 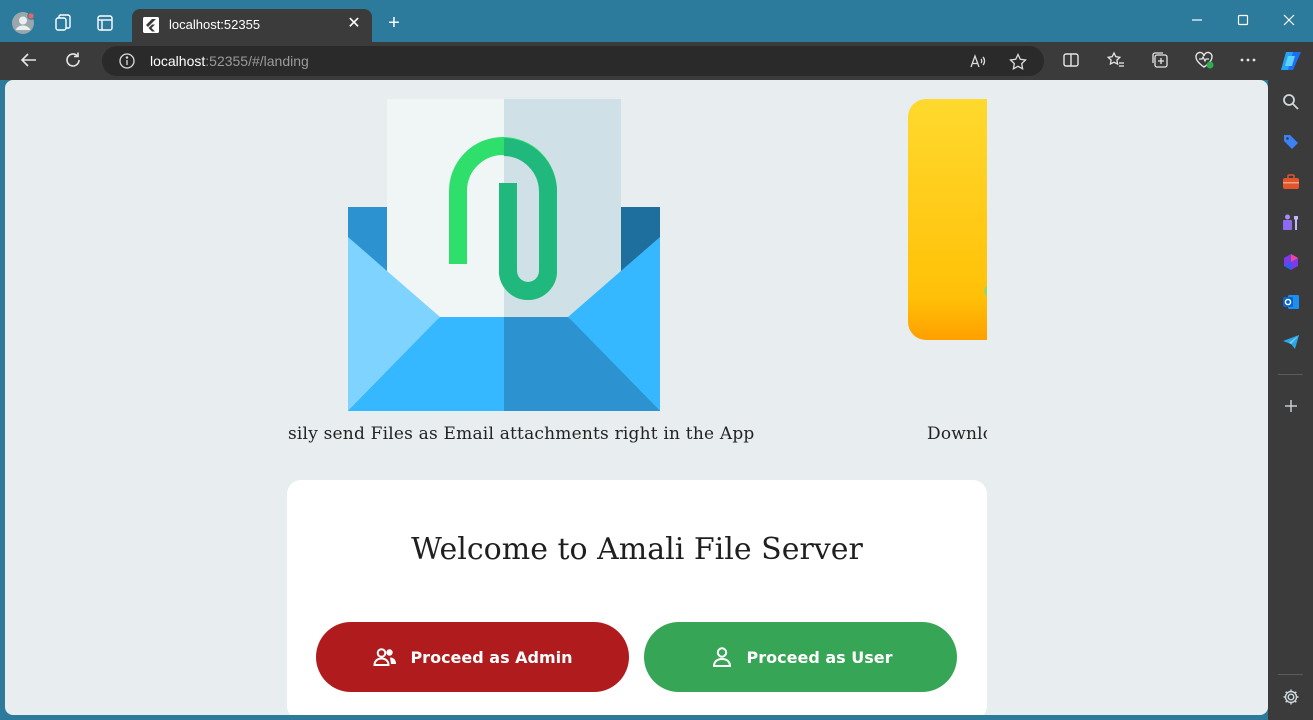 What do you see at coordinates (1291, 302) in the screenshot?
I see `outlook-icon` at bounding box center [1291, 302].